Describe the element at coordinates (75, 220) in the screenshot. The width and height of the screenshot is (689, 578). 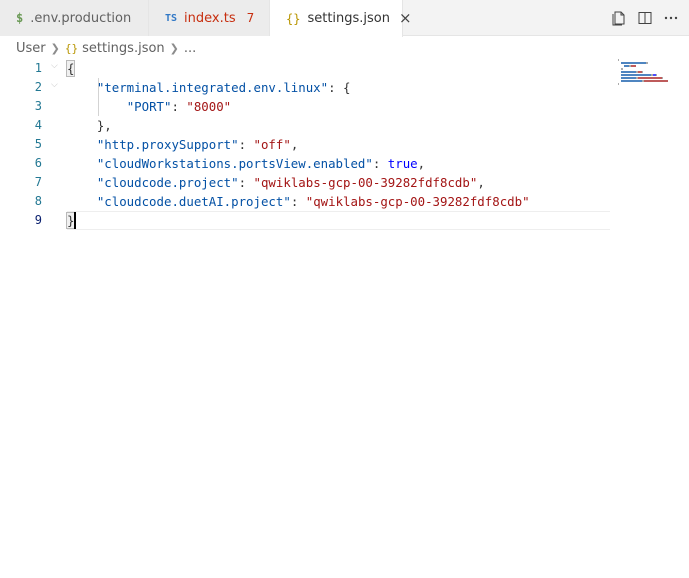
I see `text-cursor` at that location.